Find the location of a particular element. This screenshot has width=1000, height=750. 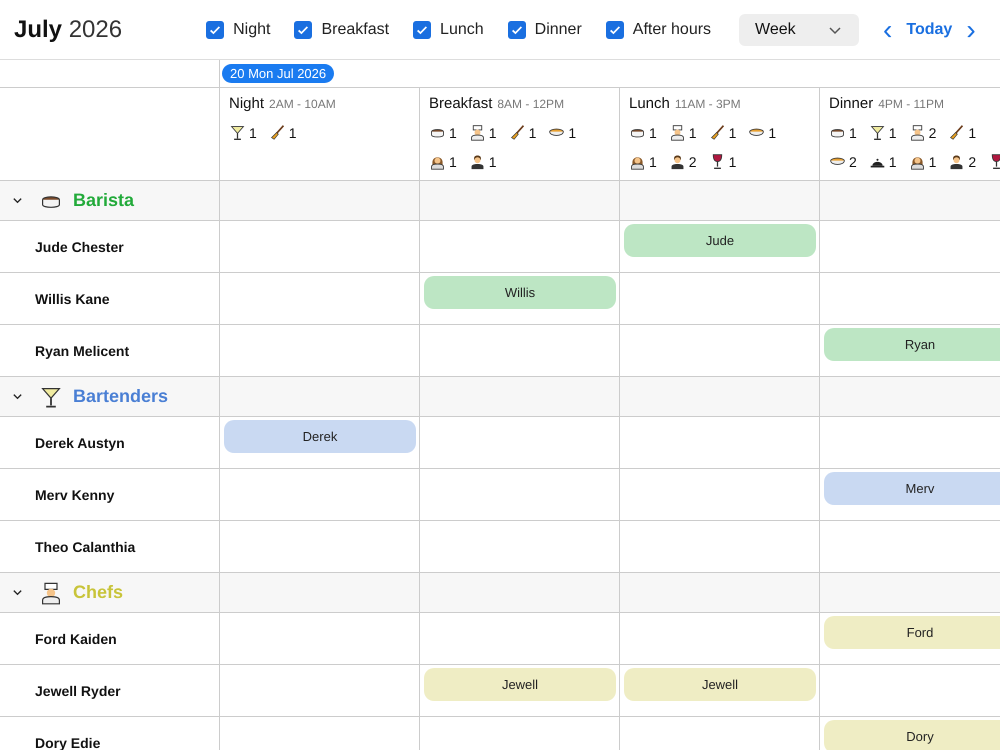

shift-assignment: Merv is located at coordinates (912, 488).